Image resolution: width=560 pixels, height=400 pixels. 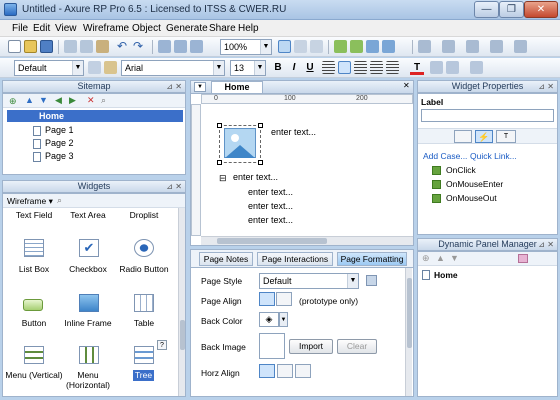 I want to click on move-up-icon: ▲, so click(x=29, y=100).